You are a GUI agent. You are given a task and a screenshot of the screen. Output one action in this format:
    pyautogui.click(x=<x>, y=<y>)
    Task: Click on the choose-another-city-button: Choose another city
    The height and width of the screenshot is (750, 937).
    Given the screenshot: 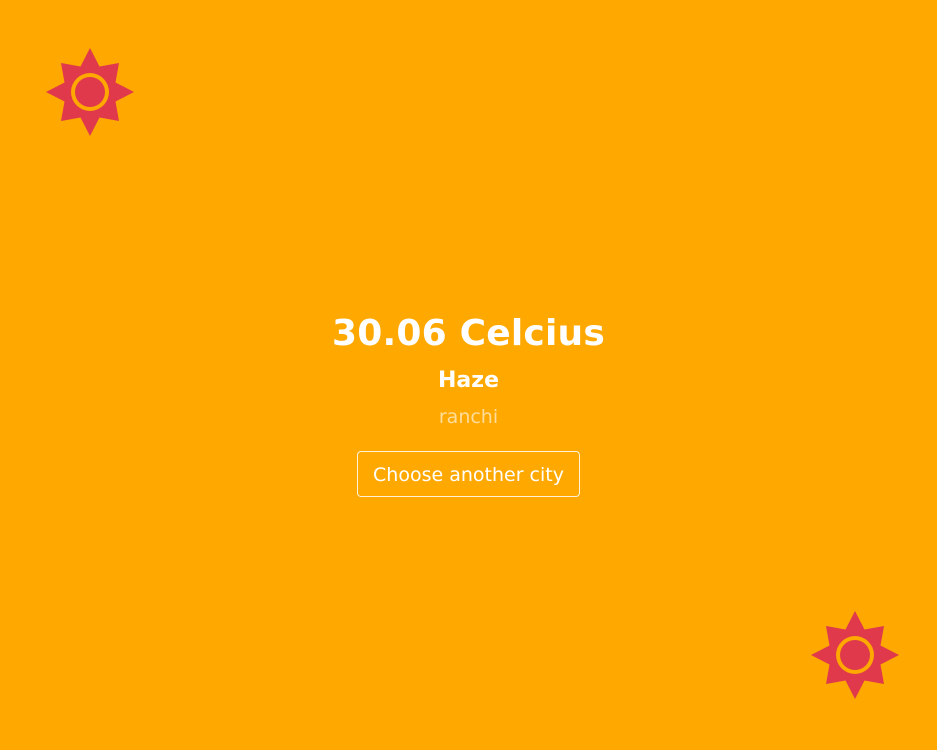 What is the action you would take?
    pyautogui.click(x=468, y=474)
    